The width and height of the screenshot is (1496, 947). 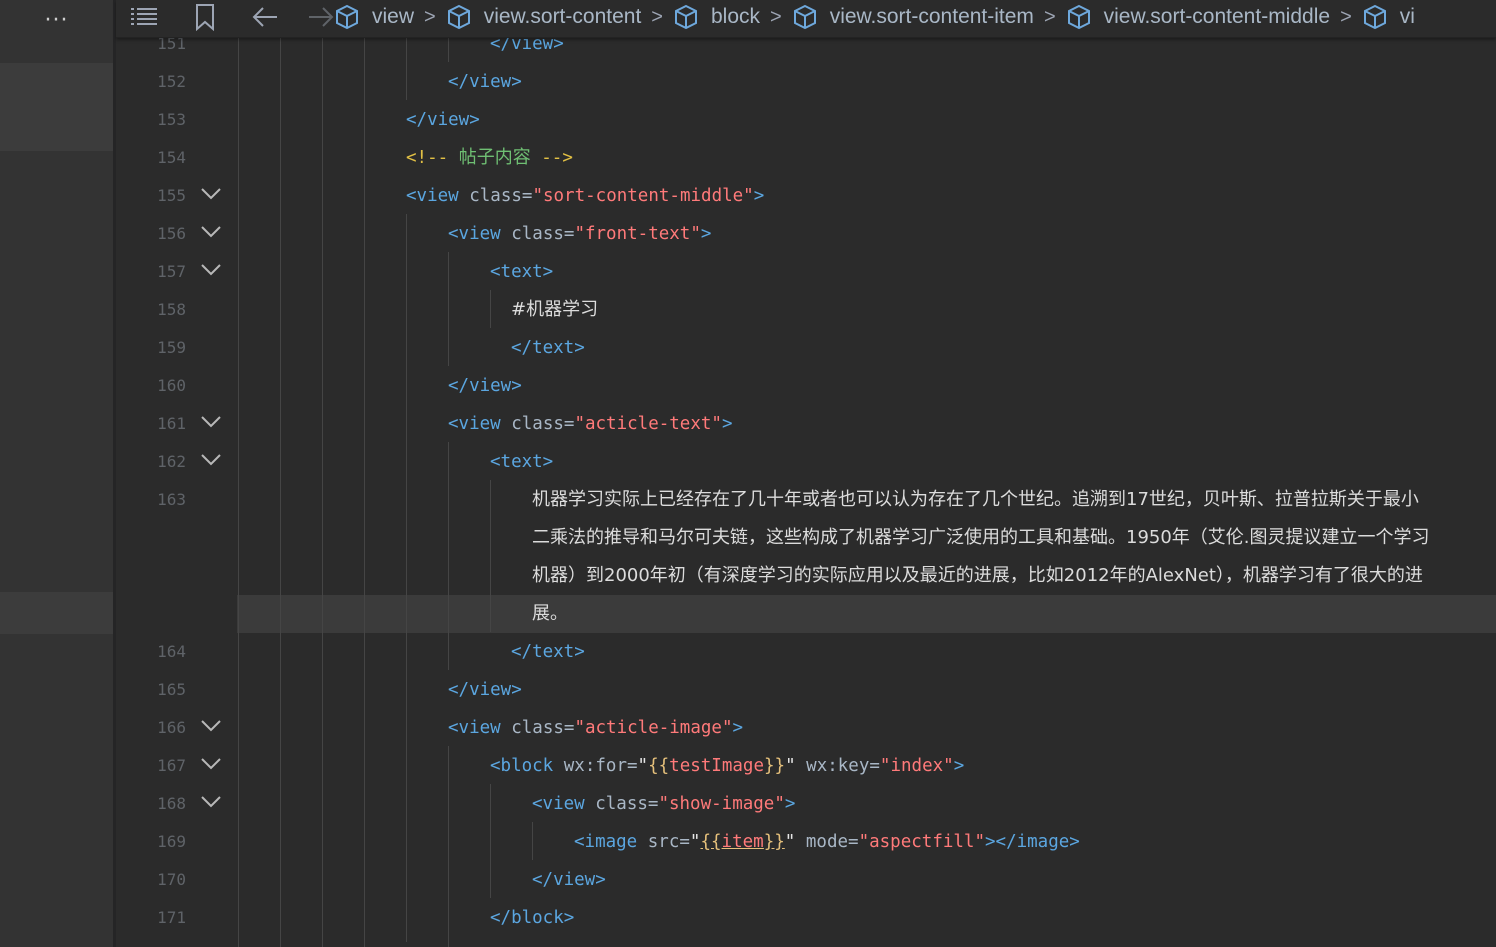 What do you see at coordinates (171, 119) in the screenshot?
I see `line-number: 153` at bounding box center [171, 119].